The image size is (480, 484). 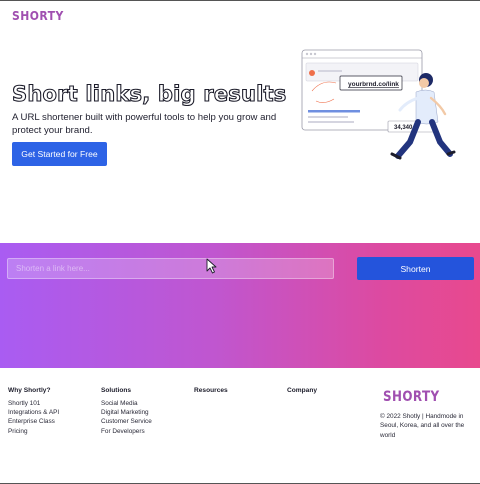 What do you see at coordinates (211, 390) in the screenshot?
I see `footer-heading: Resources` at bounding box center [211, 390].